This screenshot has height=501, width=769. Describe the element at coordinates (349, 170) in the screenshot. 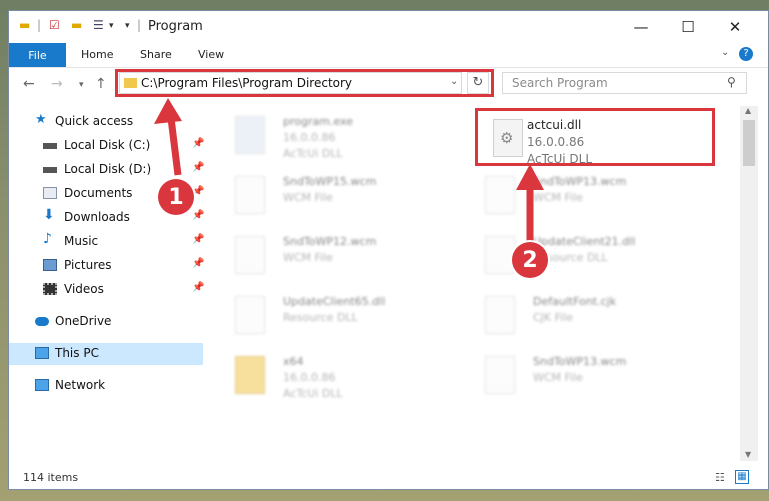

I see `annotation-arrows` at that location.